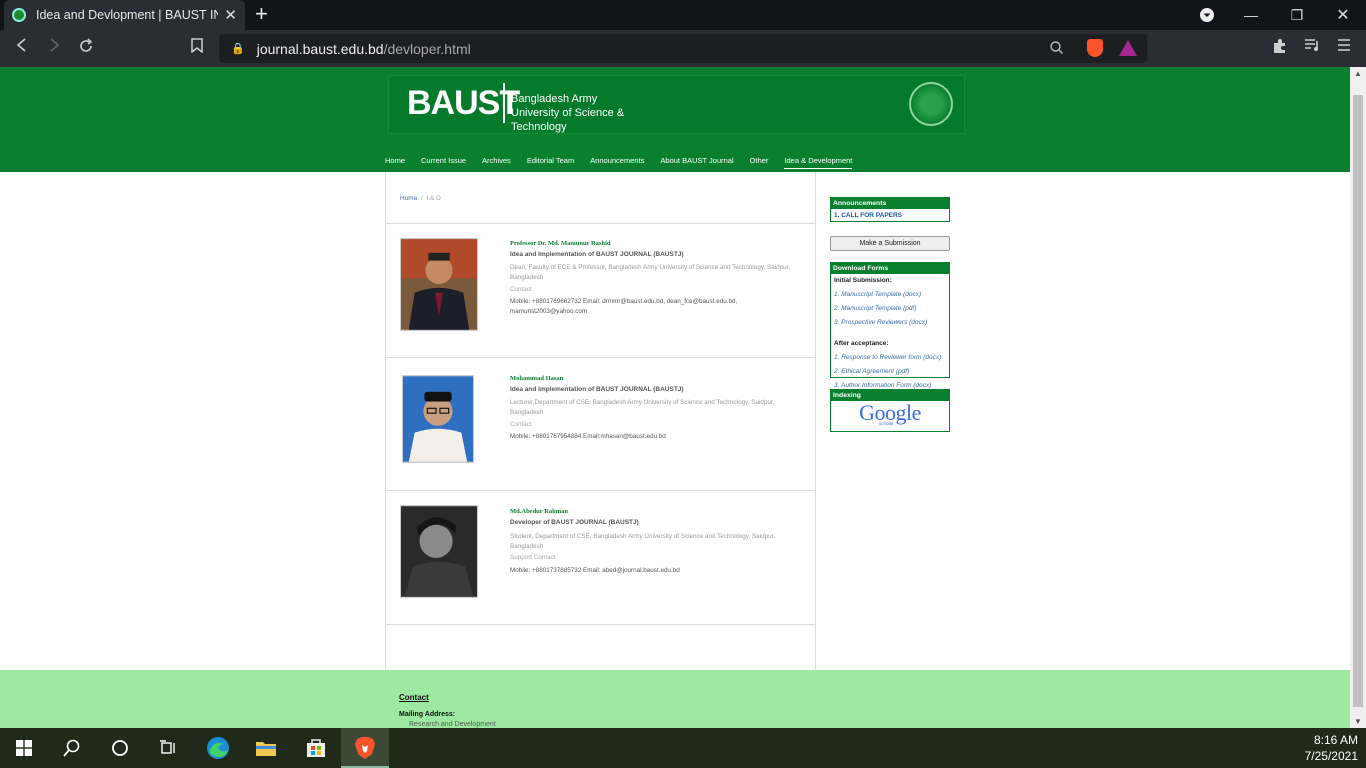 This screenshot has height=768, width=1366. What do you see at coordinates (1343, 15) in the screenshot?
I see `close-window-icon: ✕` at bounding box center [1343, 15].